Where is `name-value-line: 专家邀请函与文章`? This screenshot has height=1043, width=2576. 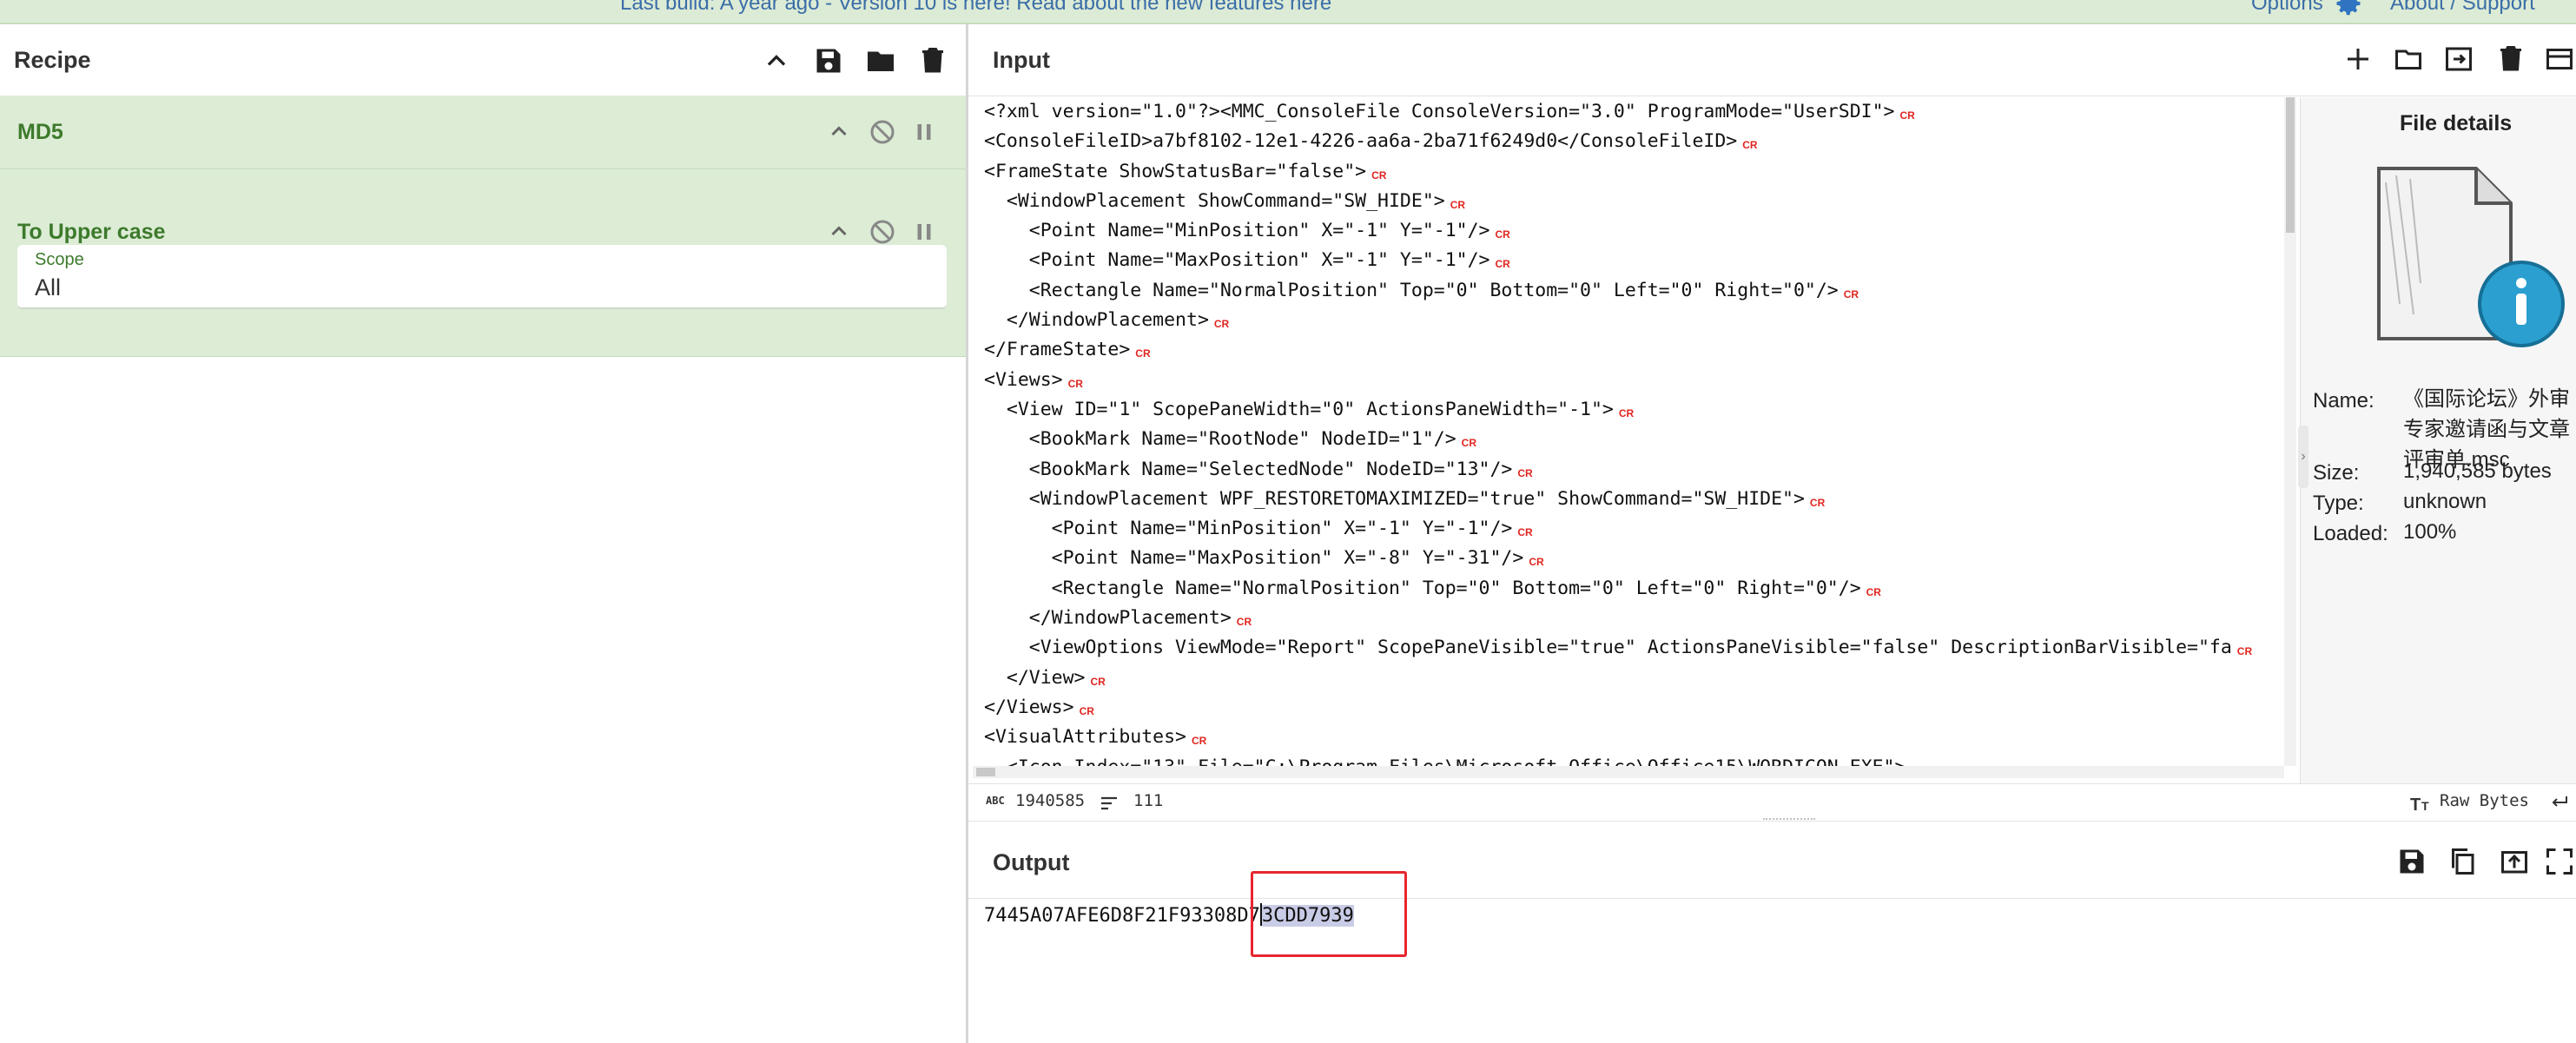
name-value-line: 专家邀请函与文章 is located at coordinates (2486, 430).